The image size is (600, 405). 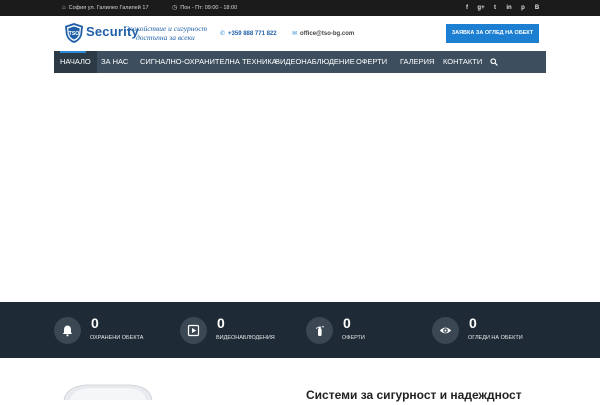 I want to click on stat-label: ВИДЕОНАБЛЮДЕНИЯ, so click(x=245, y=338).